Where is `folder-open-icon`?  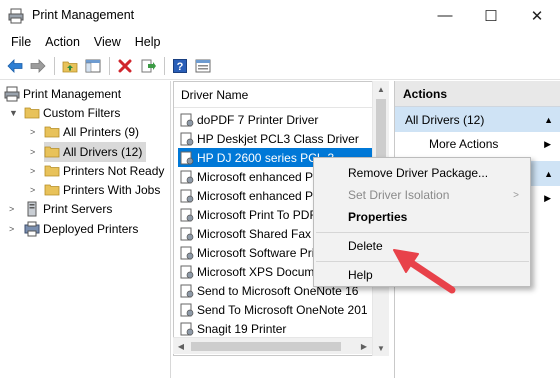
folder-open-icon is located at coordinates (32, 113).